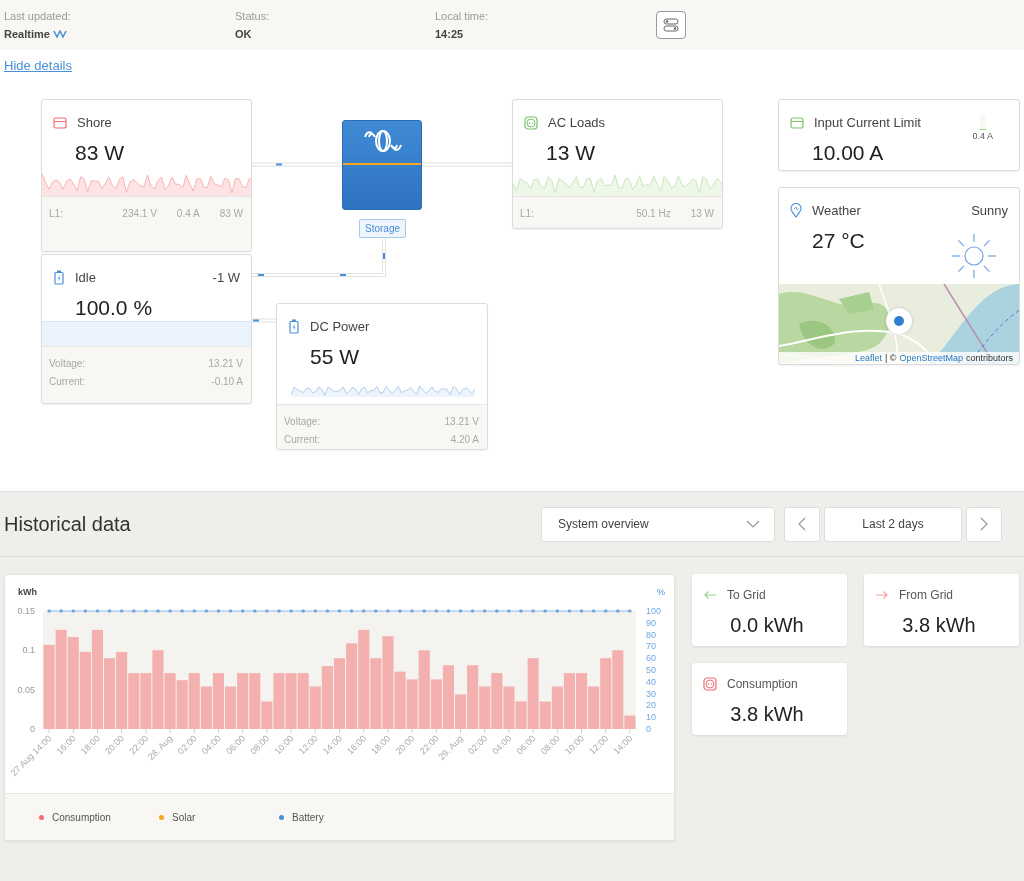  What do you see at coordinates (890, 358) in the screenshot?
I see `attribution-text: | ©` at bounding box center [890, 358].